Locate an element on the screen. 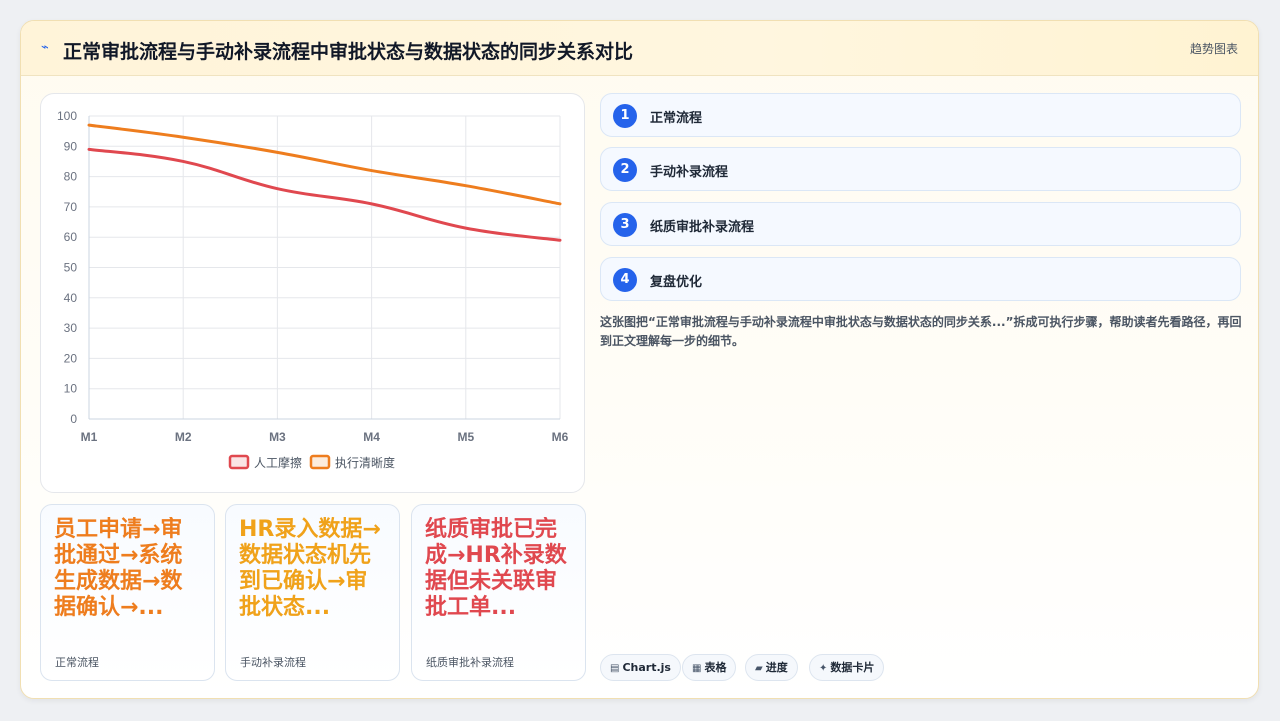 This screenshot has width=1280, height=721. y-tick-label: 40 is located at coordinates (71, 298).